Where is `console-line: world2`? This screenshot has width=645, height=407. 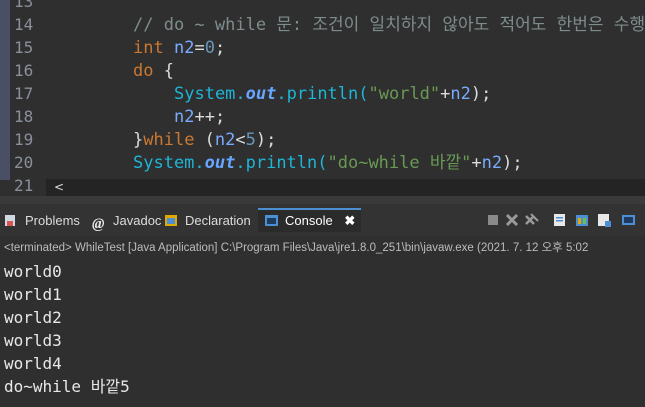 console-line: world2 is located at coordinates (33, 317).